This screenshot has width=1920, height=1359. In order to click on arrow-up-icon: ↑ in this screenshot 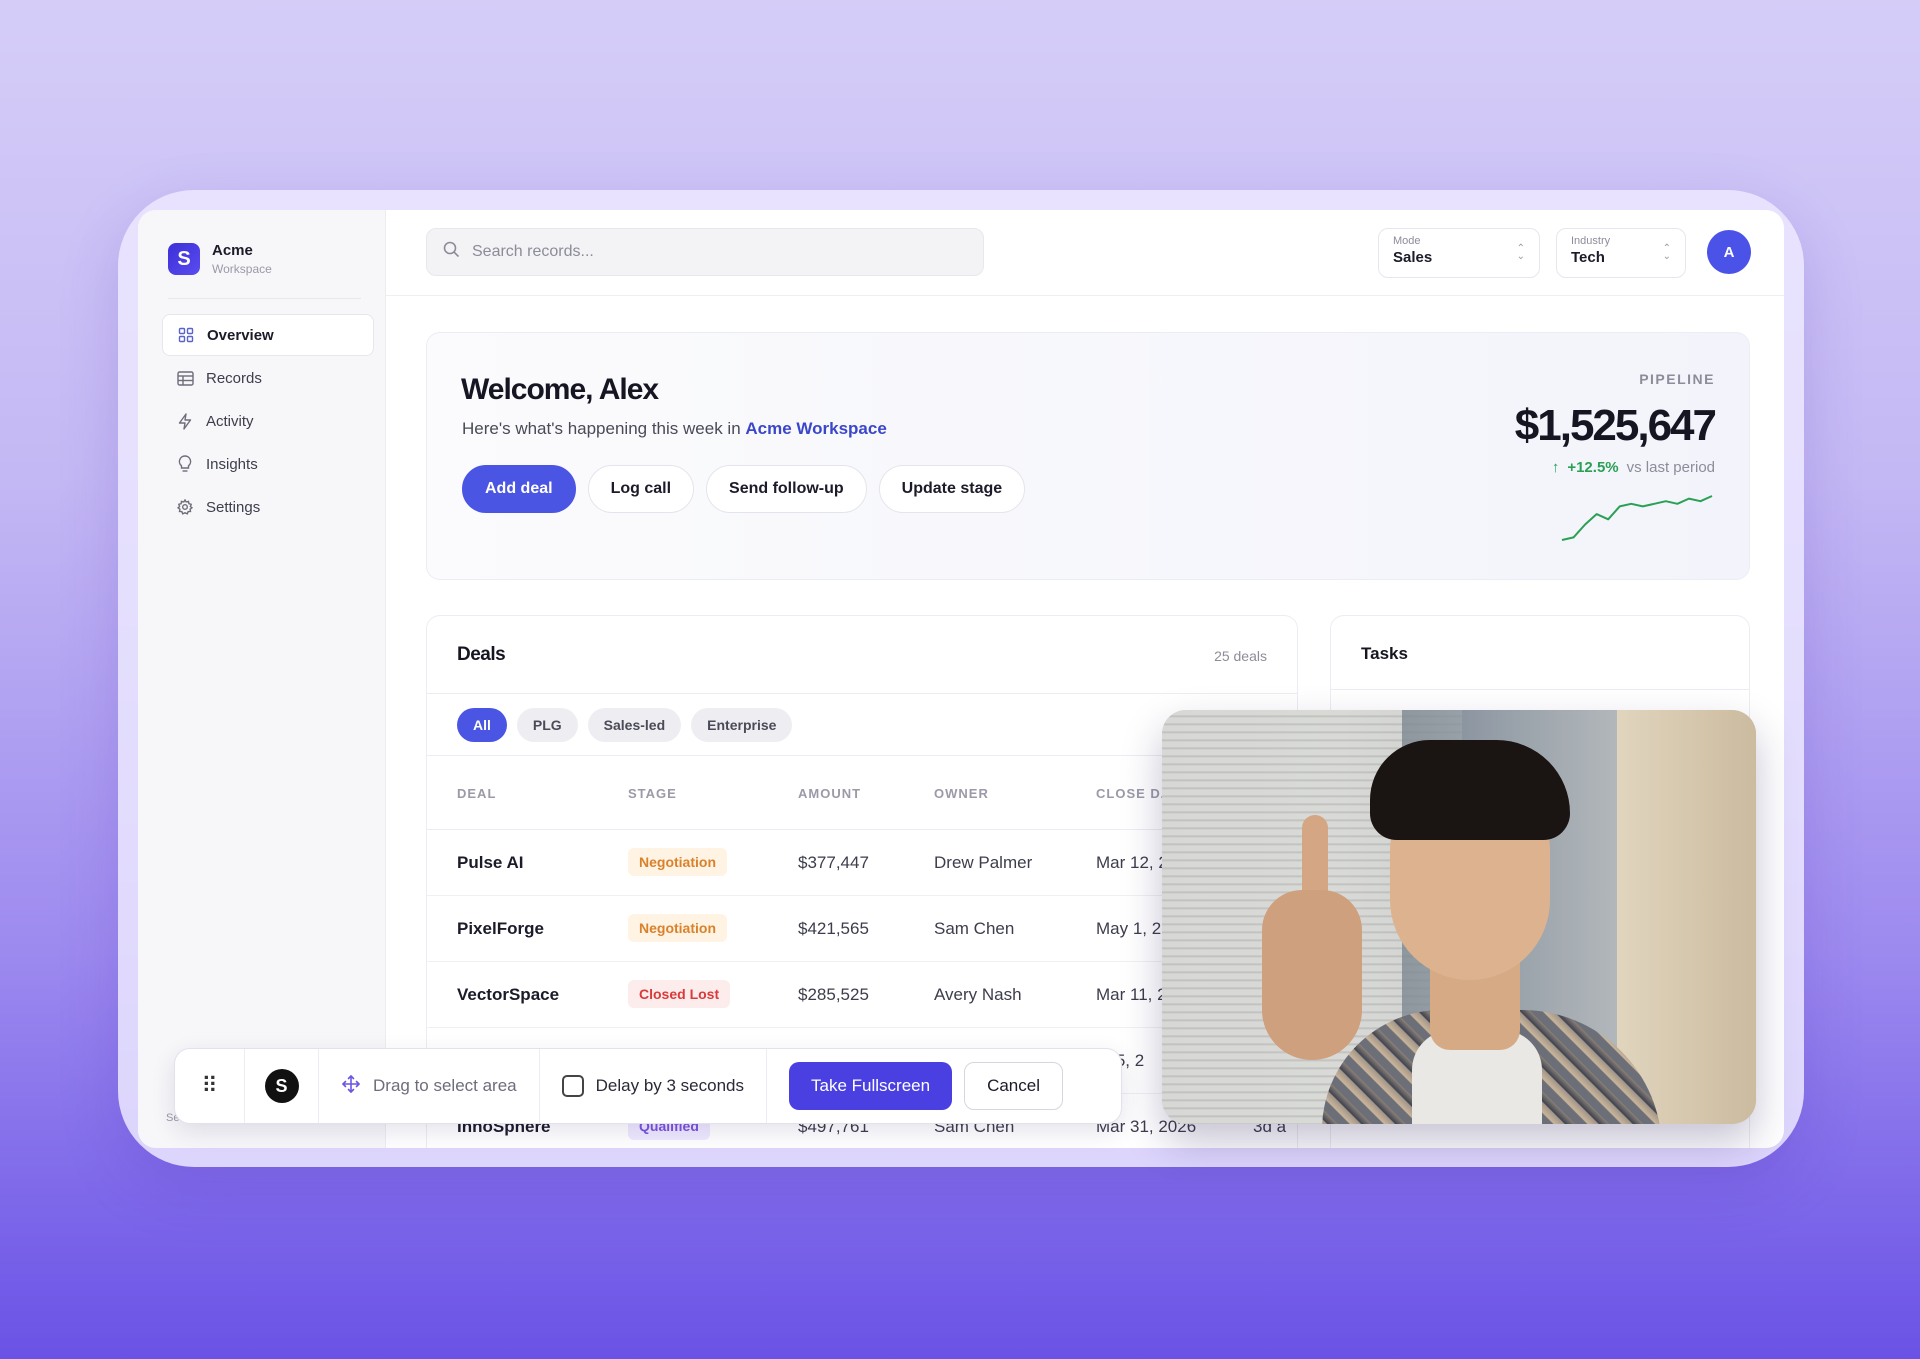, I will do `click(1555, 467)`.